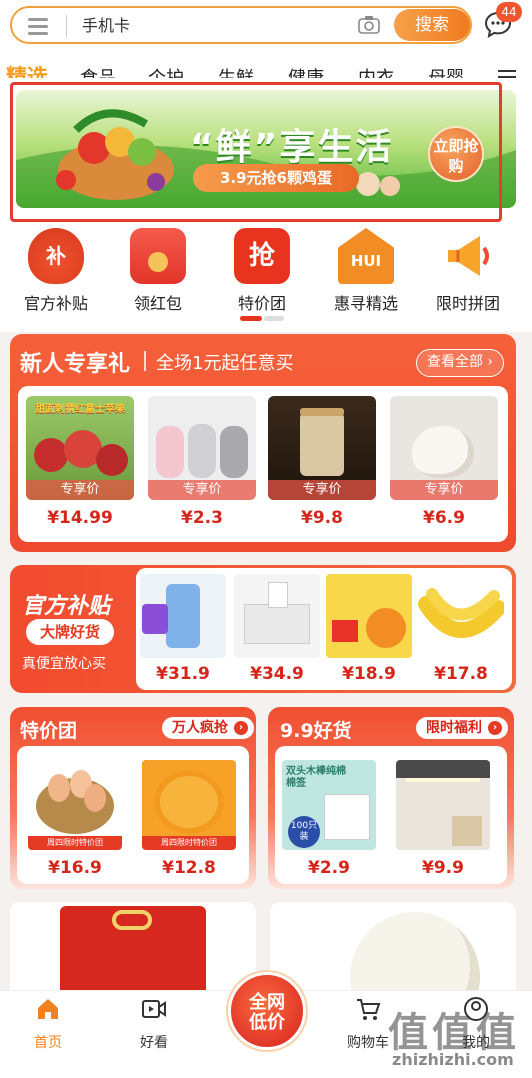 The height and width of the screenshot is (1078, 532). I want to click on product-price: ¥9.9, so click(443, 868).